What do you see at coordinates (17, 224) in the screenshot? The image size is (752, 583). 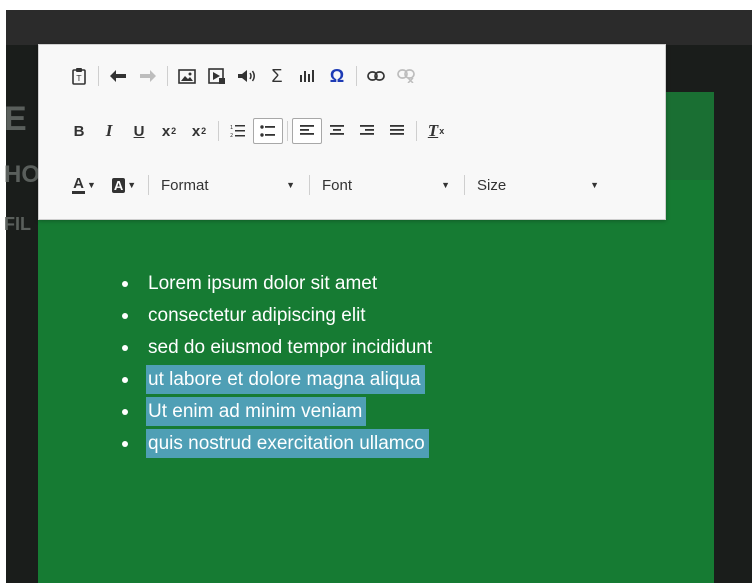 I see `background-label: FIL` at bounding box center [17, 224].